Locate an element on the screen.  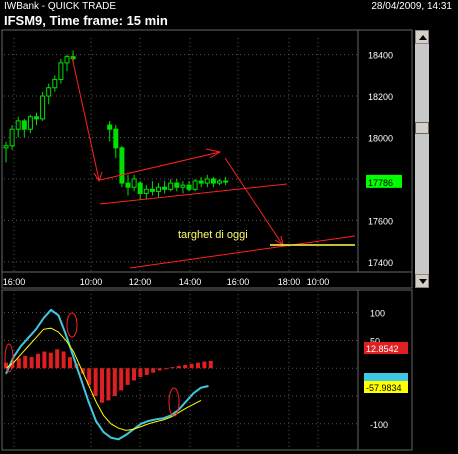
indicator-tick-label: -100 is located at coordinates (379, 425).